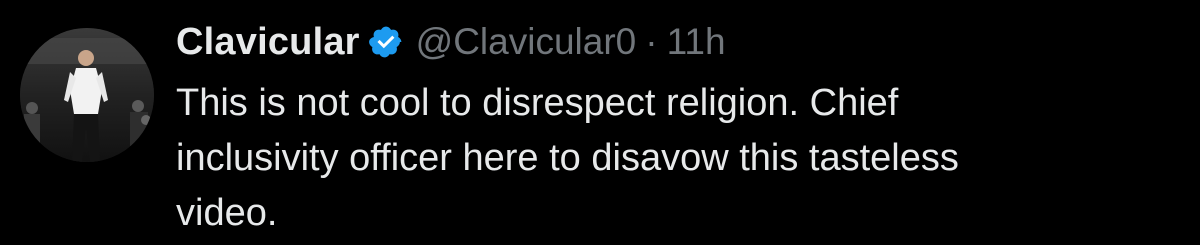 This screenshot has width=1200, height=245. Describe the element at coordinates (268, 42) in the screenshot. I see `author-name: Clavicular` at that location.